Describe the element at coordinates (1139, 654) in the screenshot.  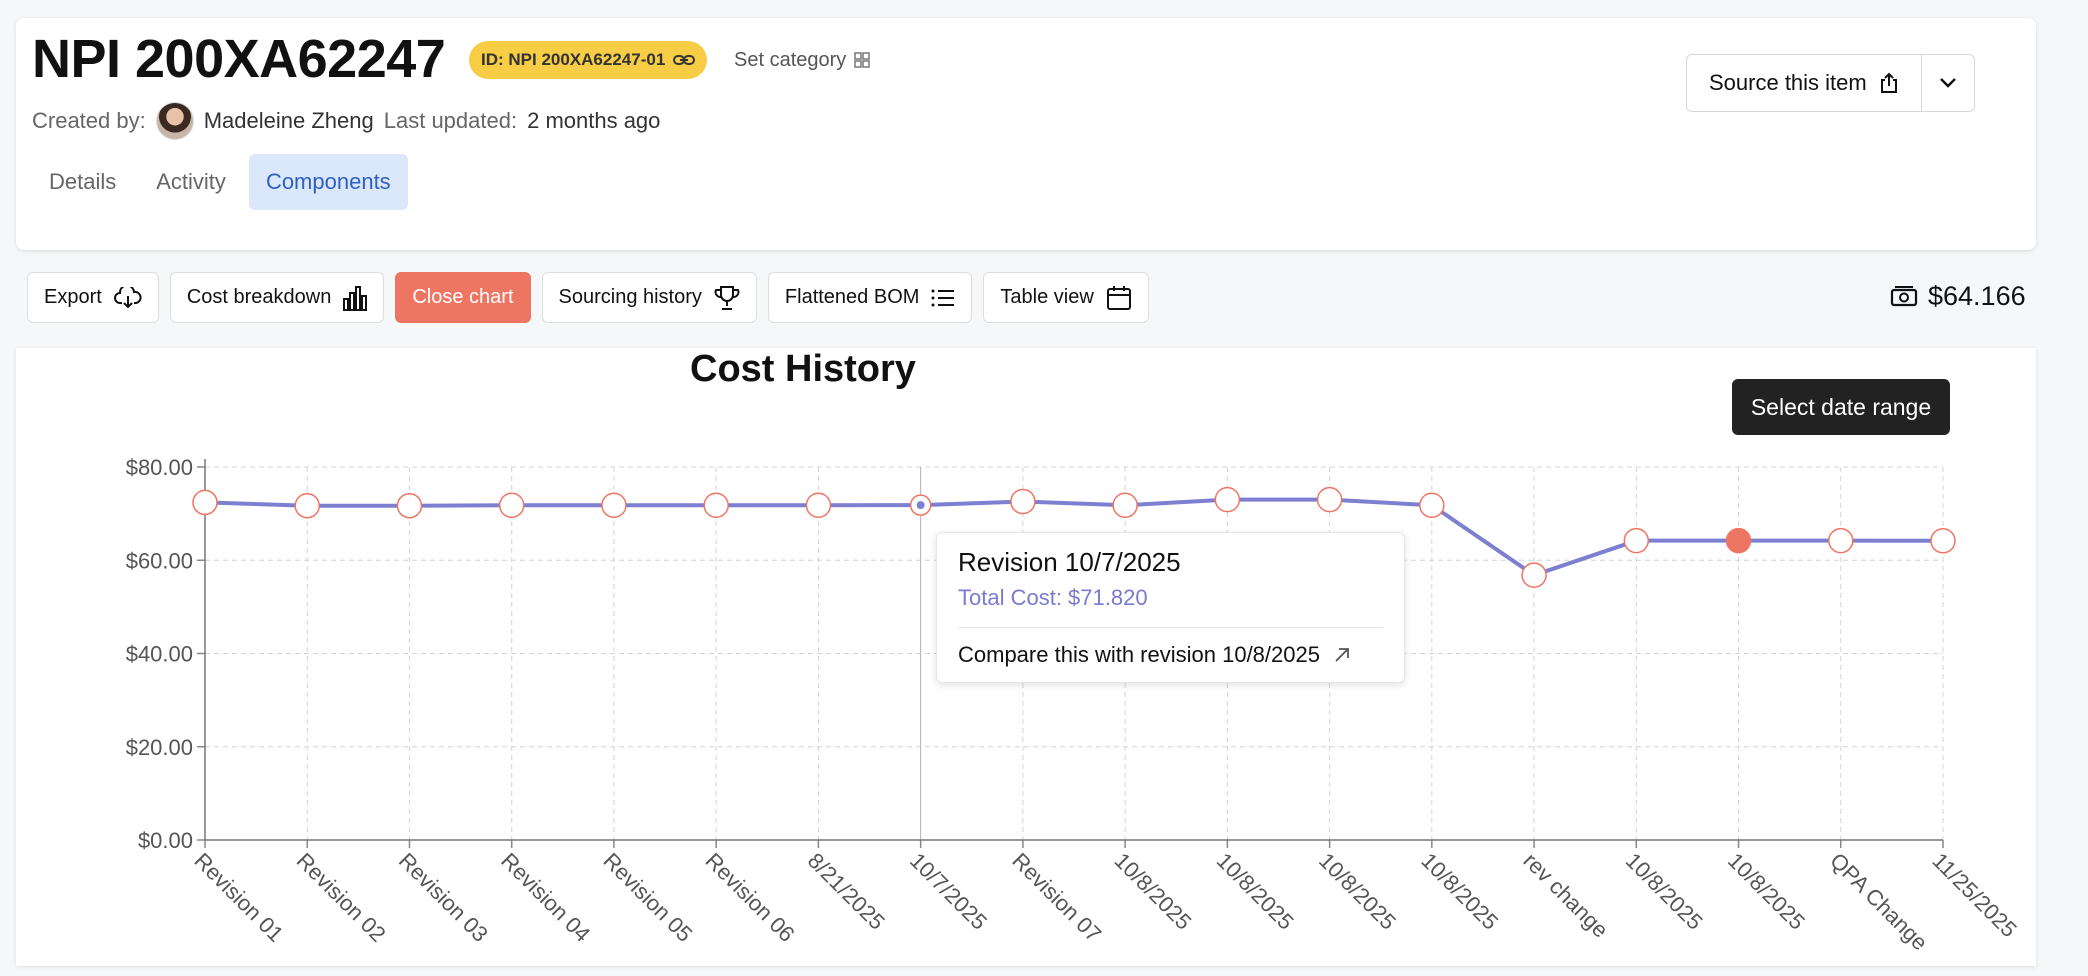
I see `compare-label: Compare this with revision 10/8/2025` at that location.